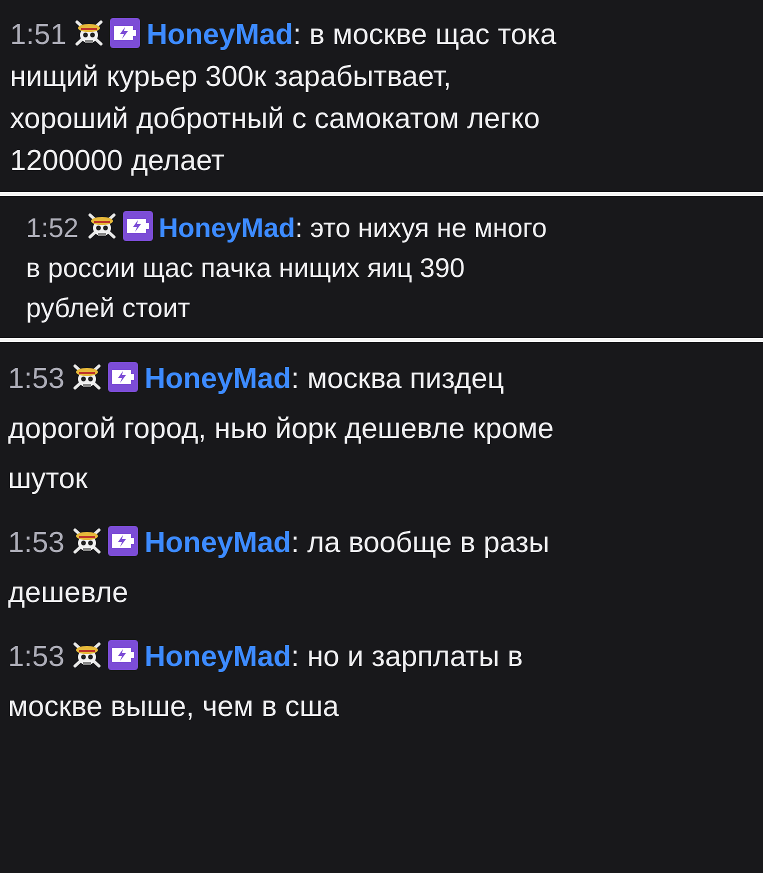 The width and height of the screenshot is (763, 873). I want to click on message-text: : москва пиздец, so click(397, 379).